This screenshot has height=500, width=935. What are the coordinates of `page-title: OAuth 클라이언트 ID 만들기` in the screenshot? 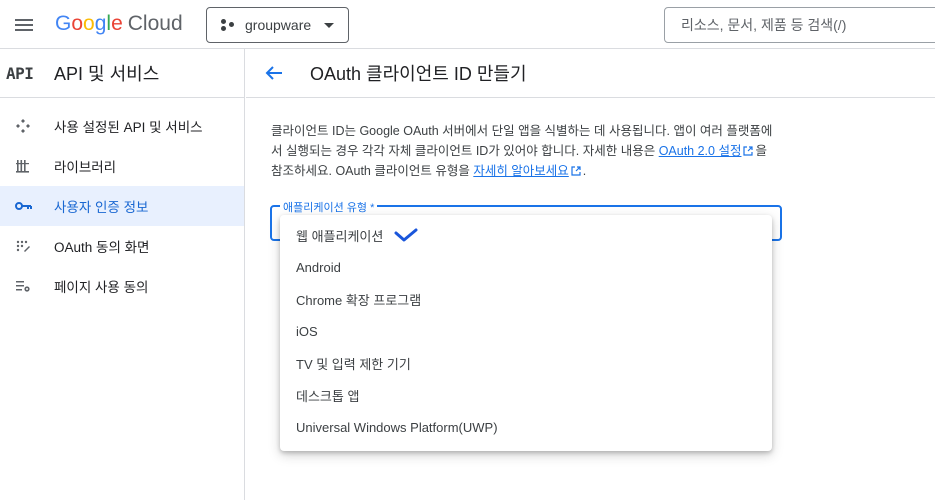 It's located at (418, 74).